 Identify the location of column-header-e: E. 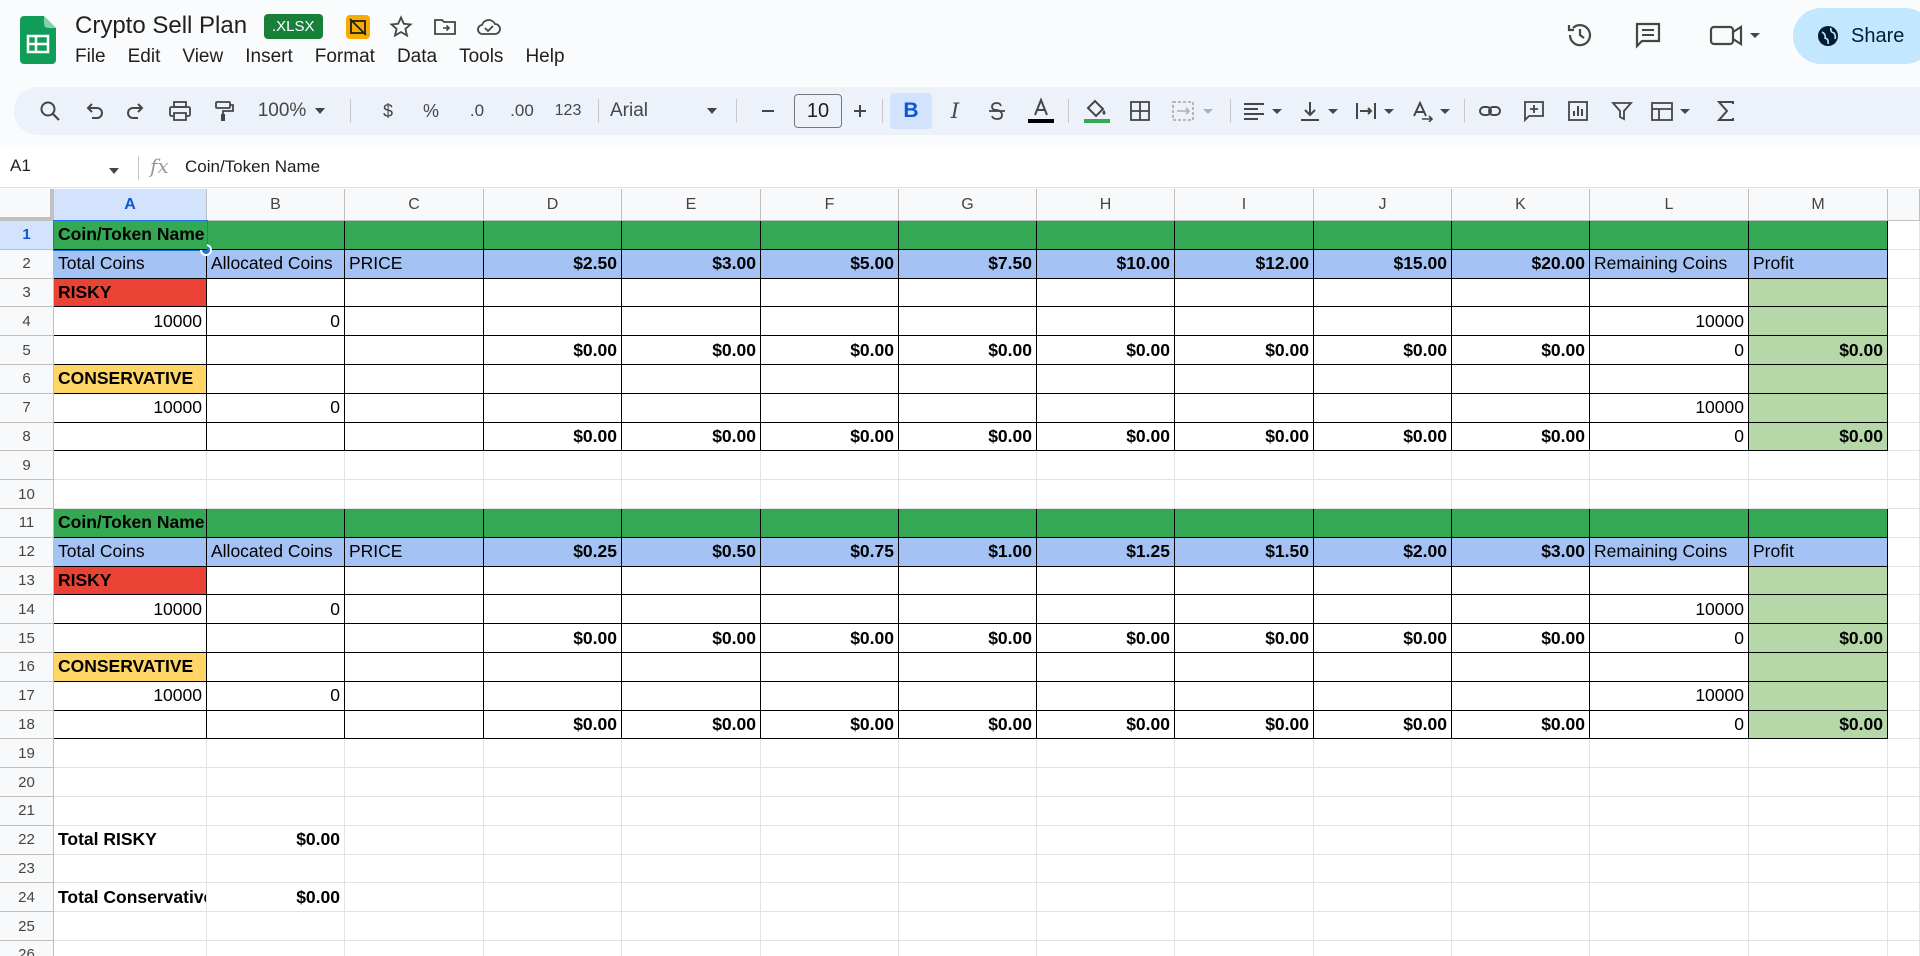
(691, 205).